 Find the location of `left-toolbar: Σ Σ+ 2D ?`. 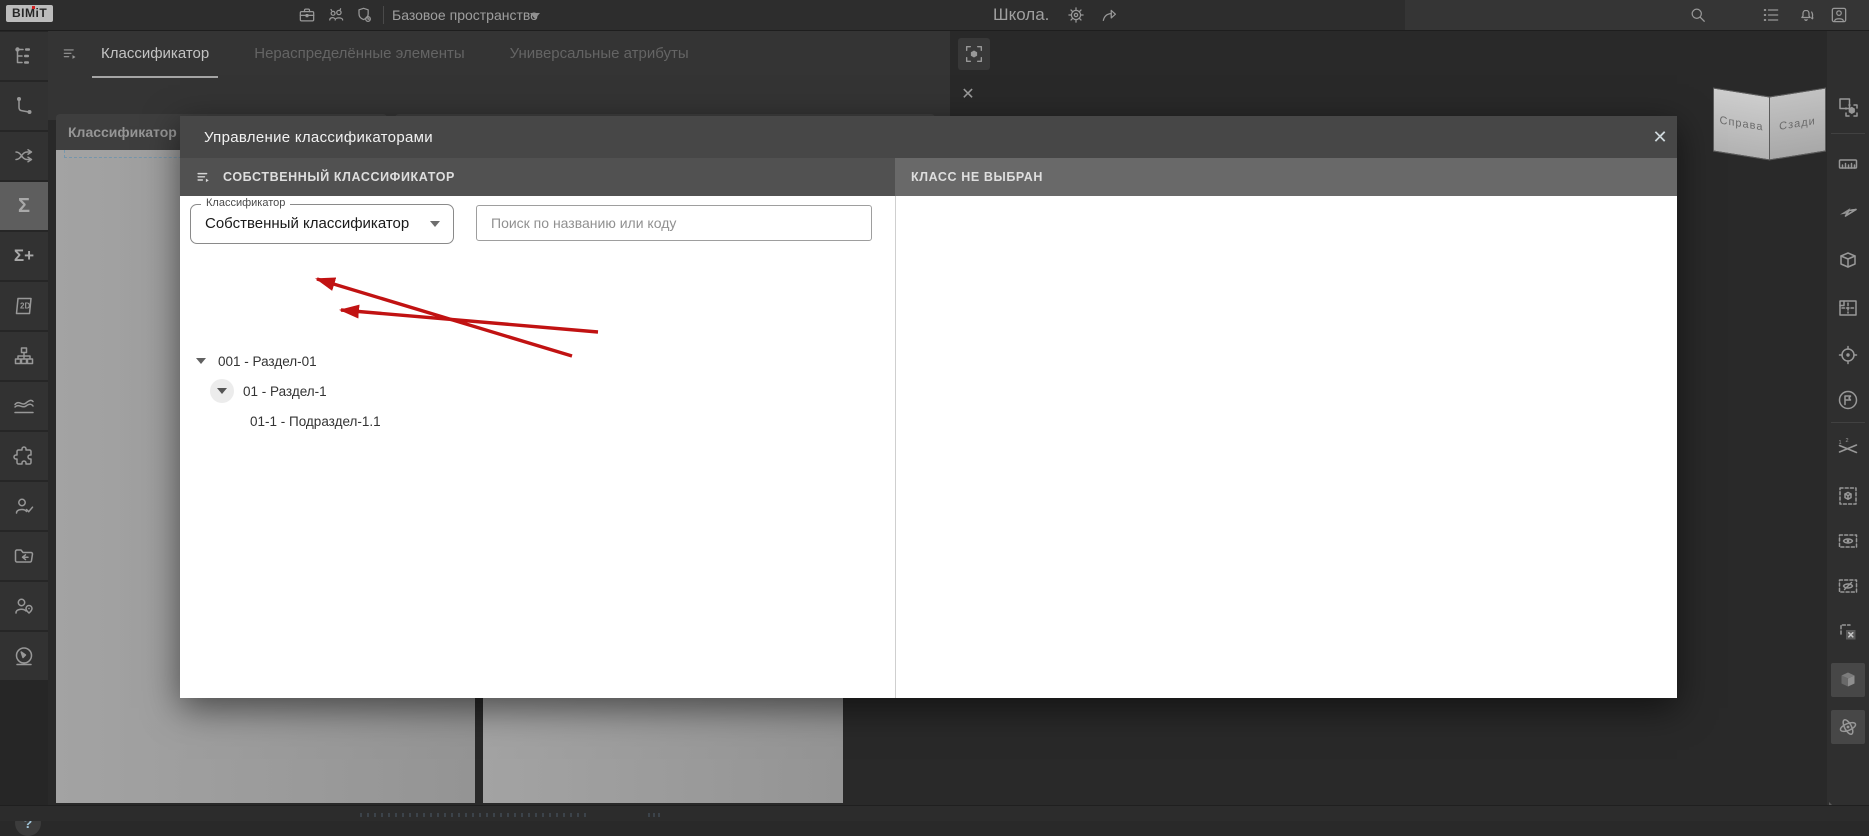

left-toolbar: Σ Σ+ 2D ? is located at coordinates (24, 433).